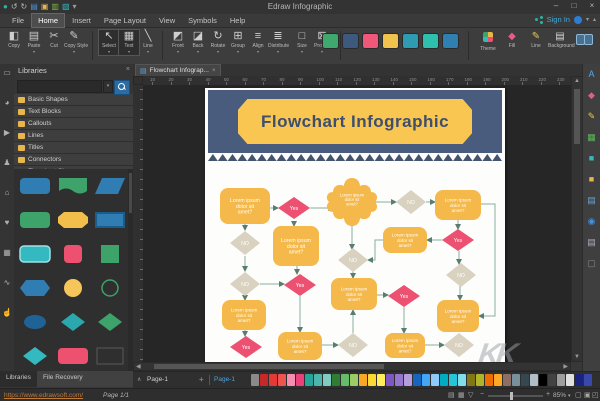  What do you see at coordinates (238, 42) in the screenshot?
I see `group-button: ⊞ Group ▾` at bounding box center [238, 42].